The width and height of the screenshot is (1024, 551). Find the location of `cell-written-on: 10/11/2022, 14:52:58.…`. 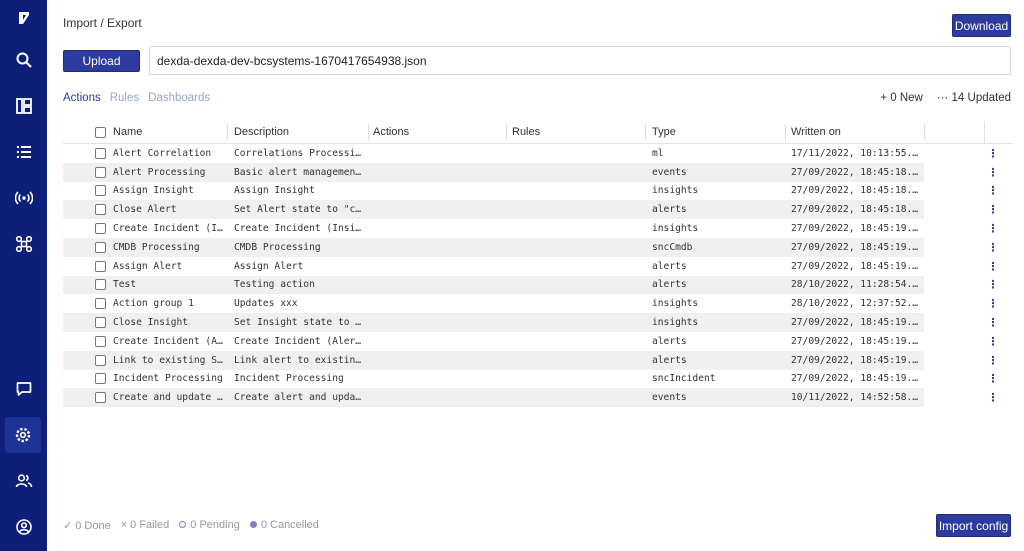

cell-written-on: 10/11/2022, 14:52:58.… is located at coordinates (855, 398).